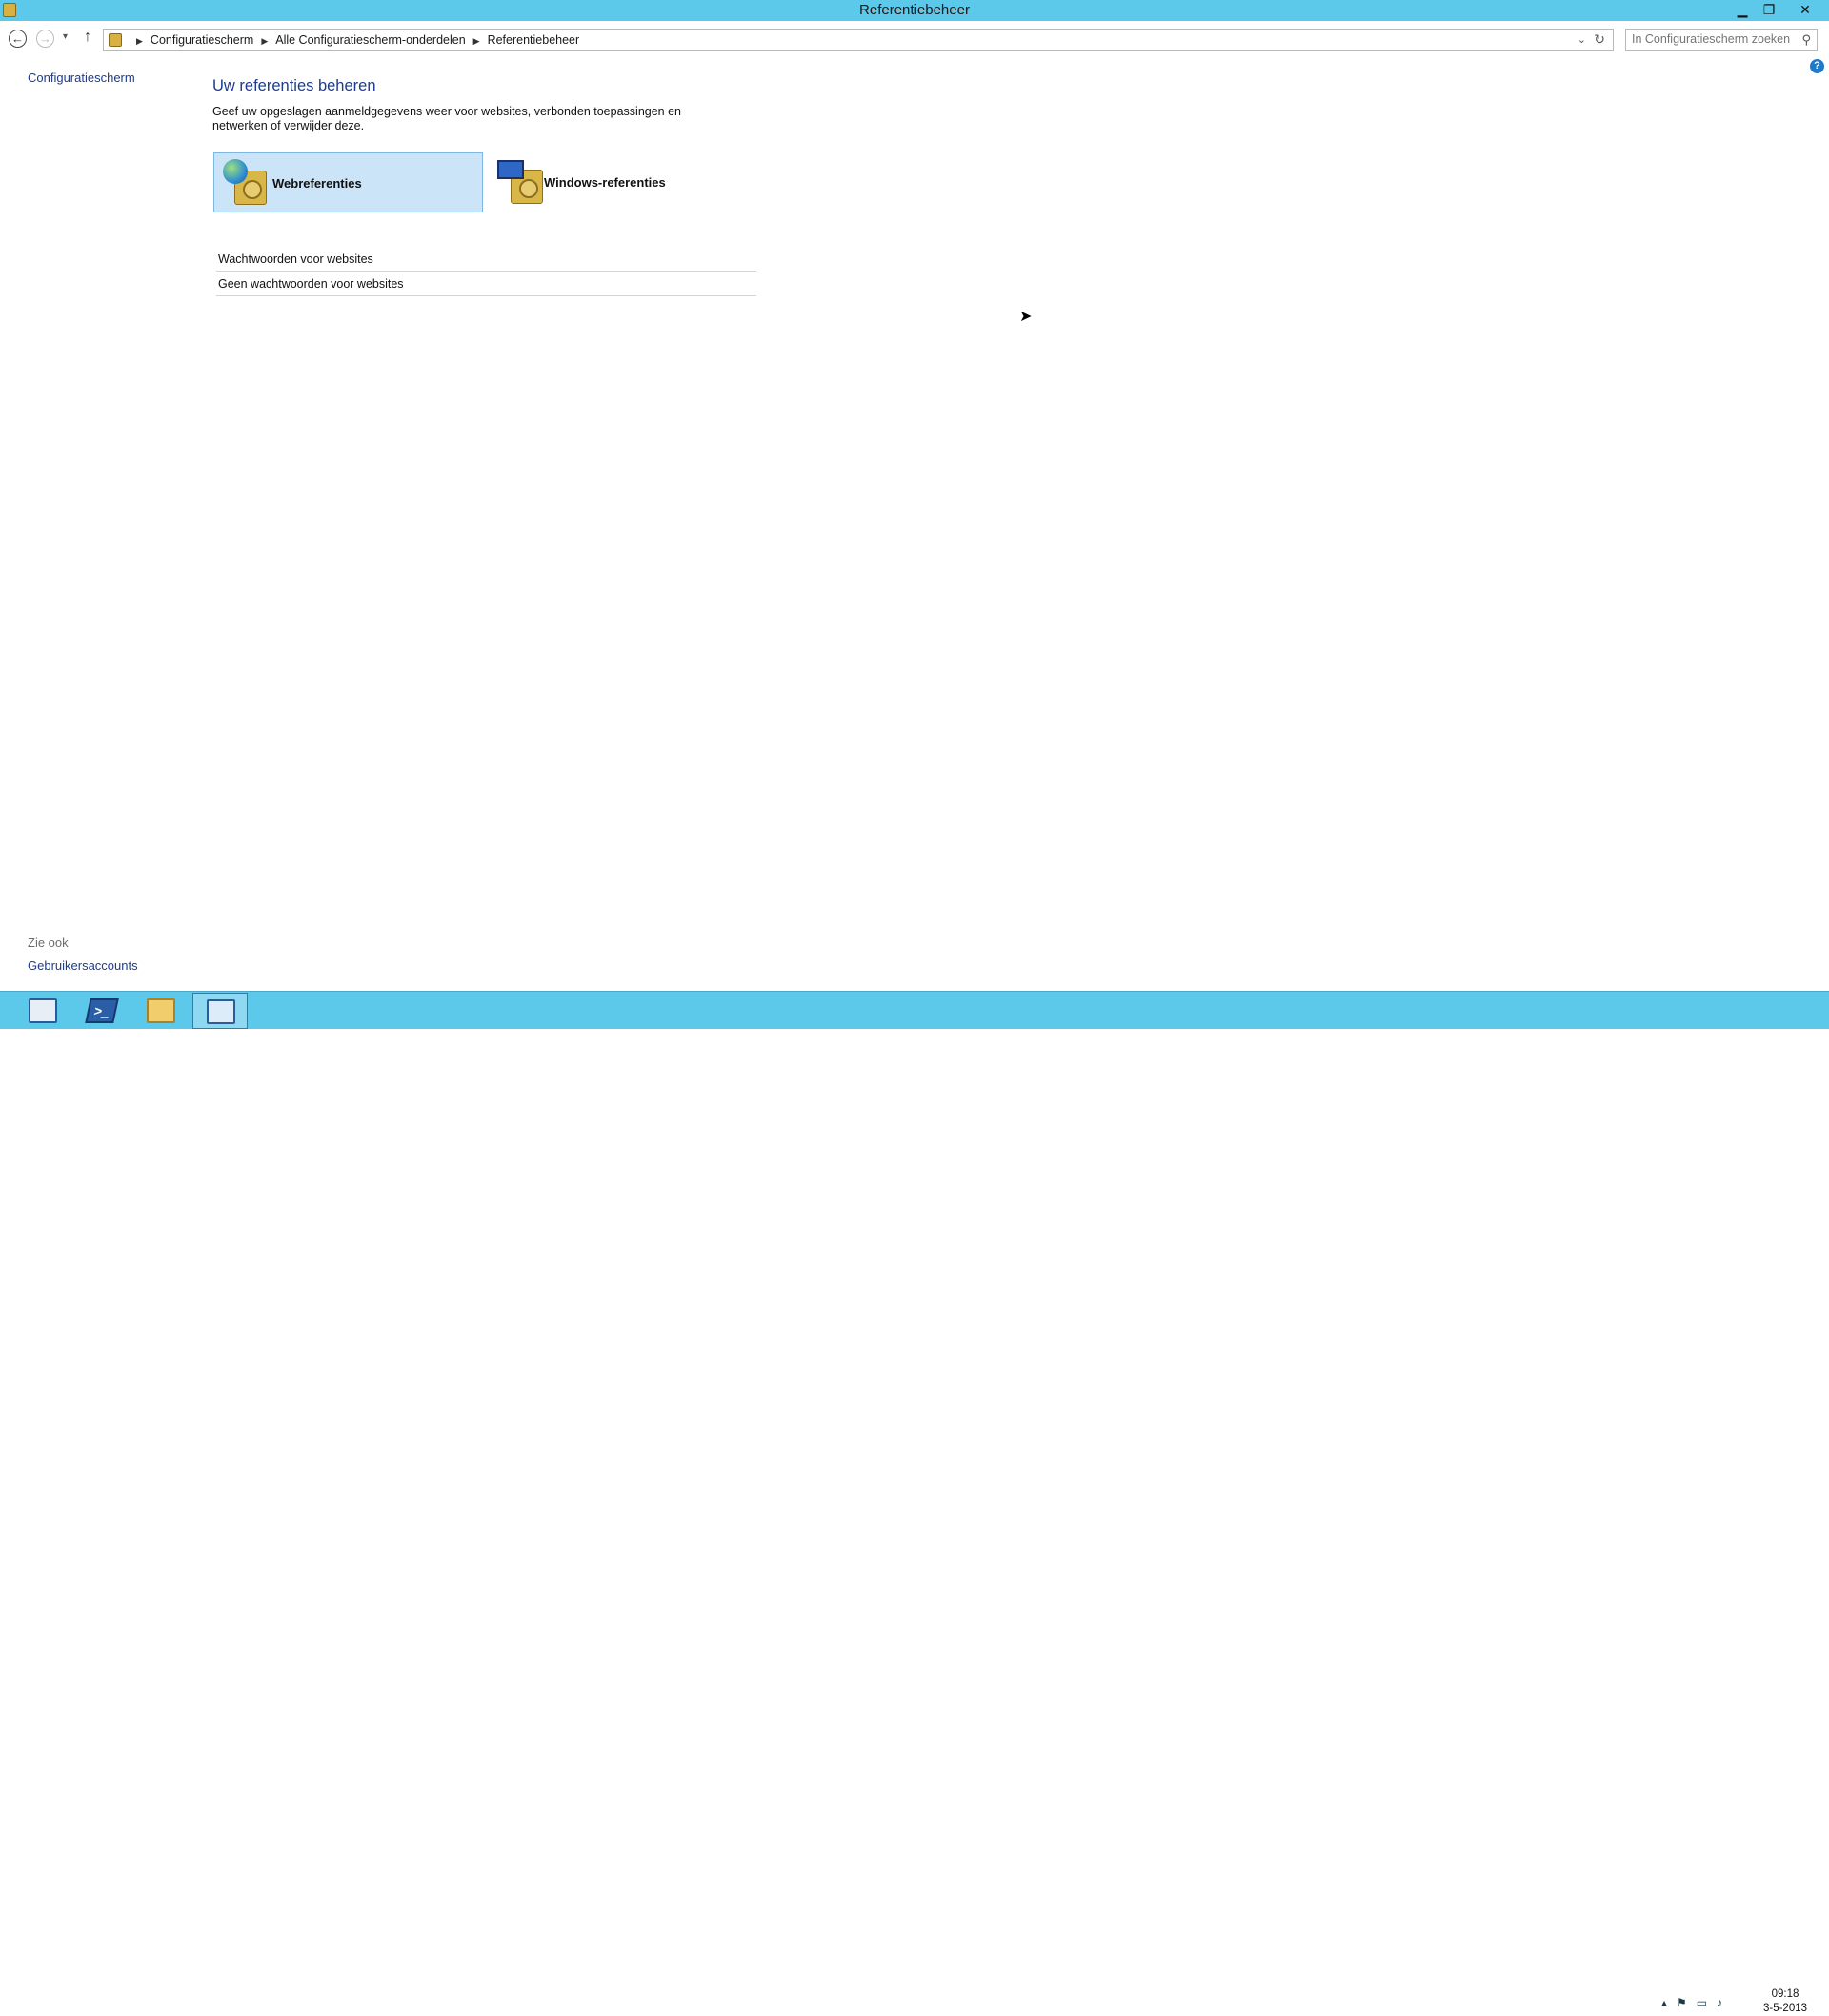 The image size is (1829, 2016). I want to click on windows-credentials-tile: Windows-referenties, so click(604, 182).